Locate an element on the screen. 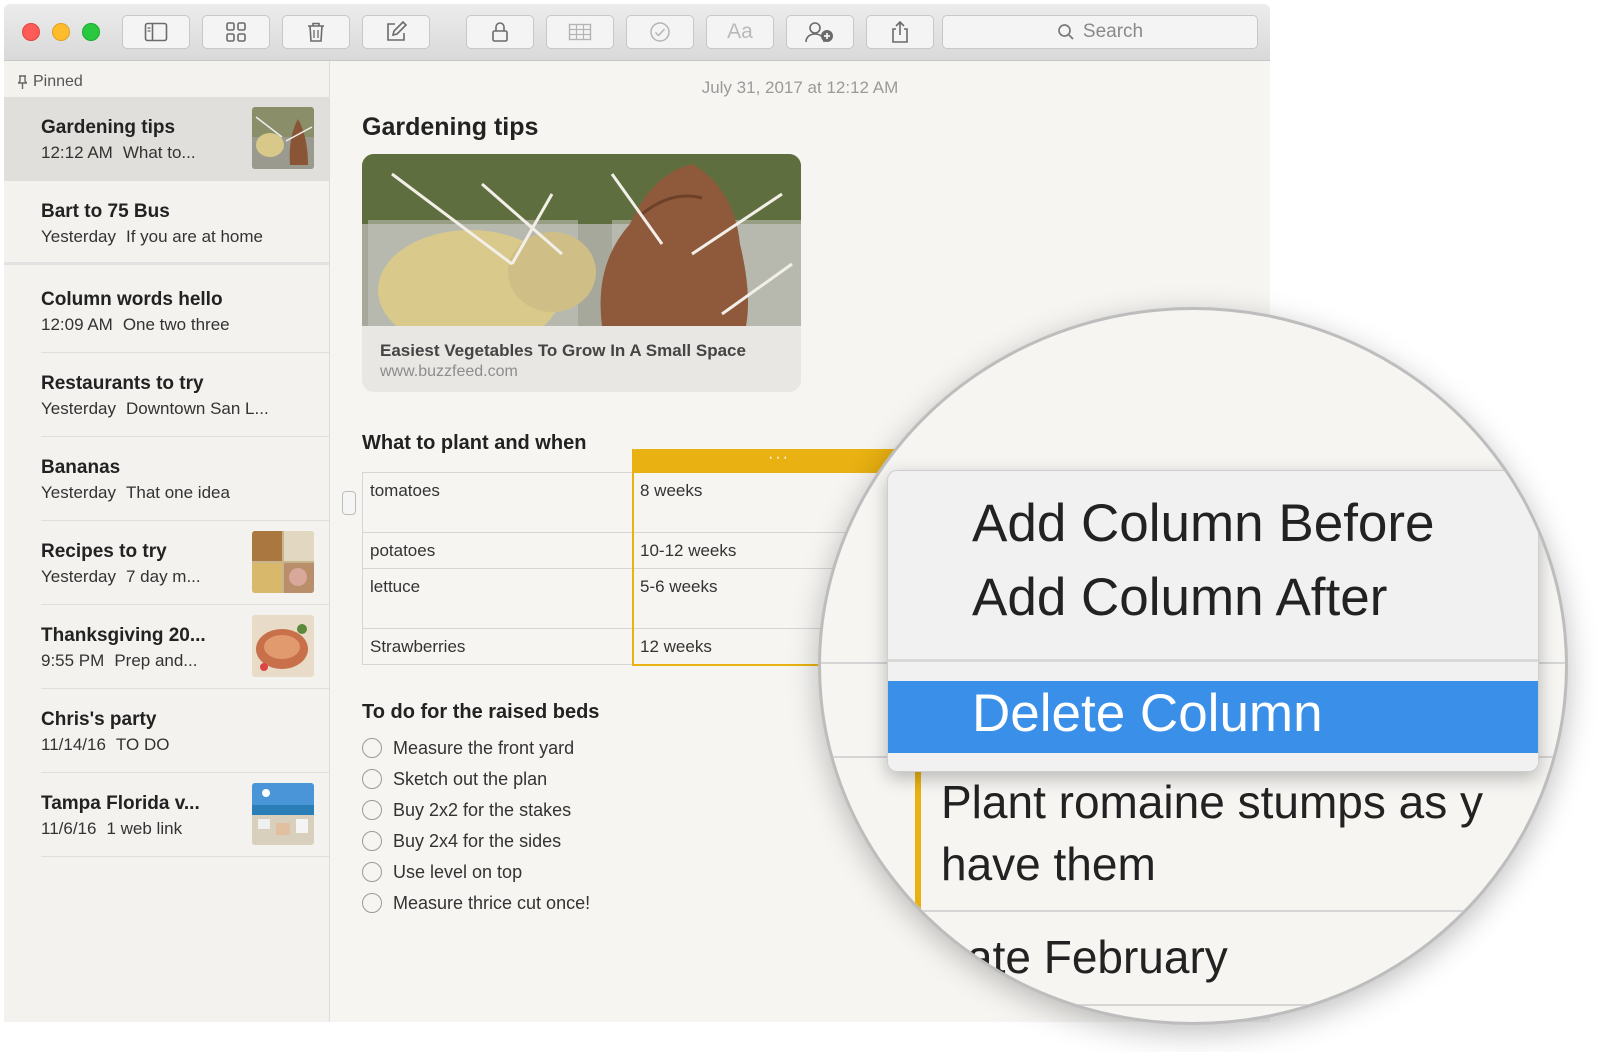 The width and height of the screenshot is (1600, 1052). note-title: Column words hello is located at coordinates (132, 299).